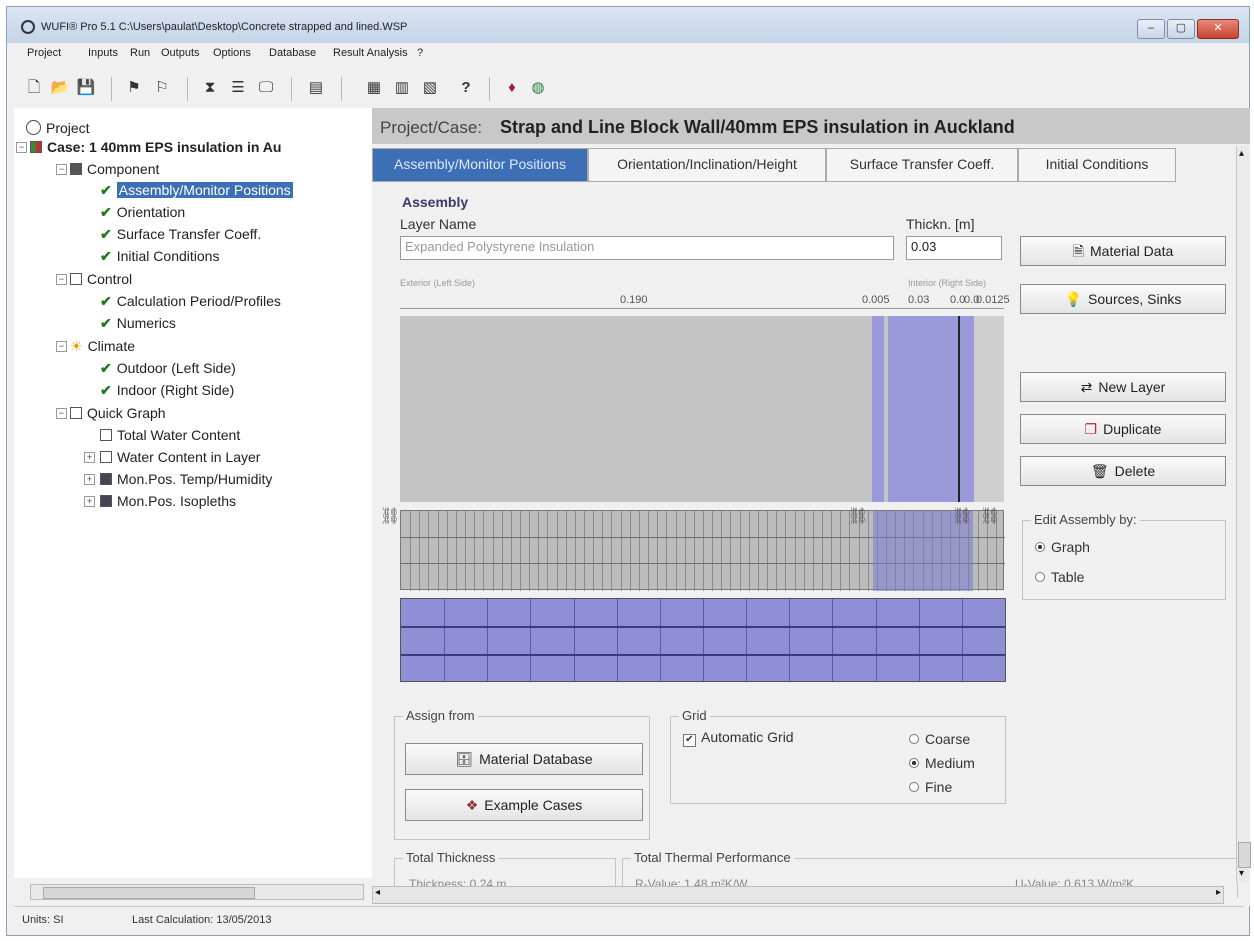 The width and height of the screenshot is (1254, 941). What do you see at coordinates (636, 409) in the screenshot?
I see `layer-concrete-block` at bounding box center [636, 409].